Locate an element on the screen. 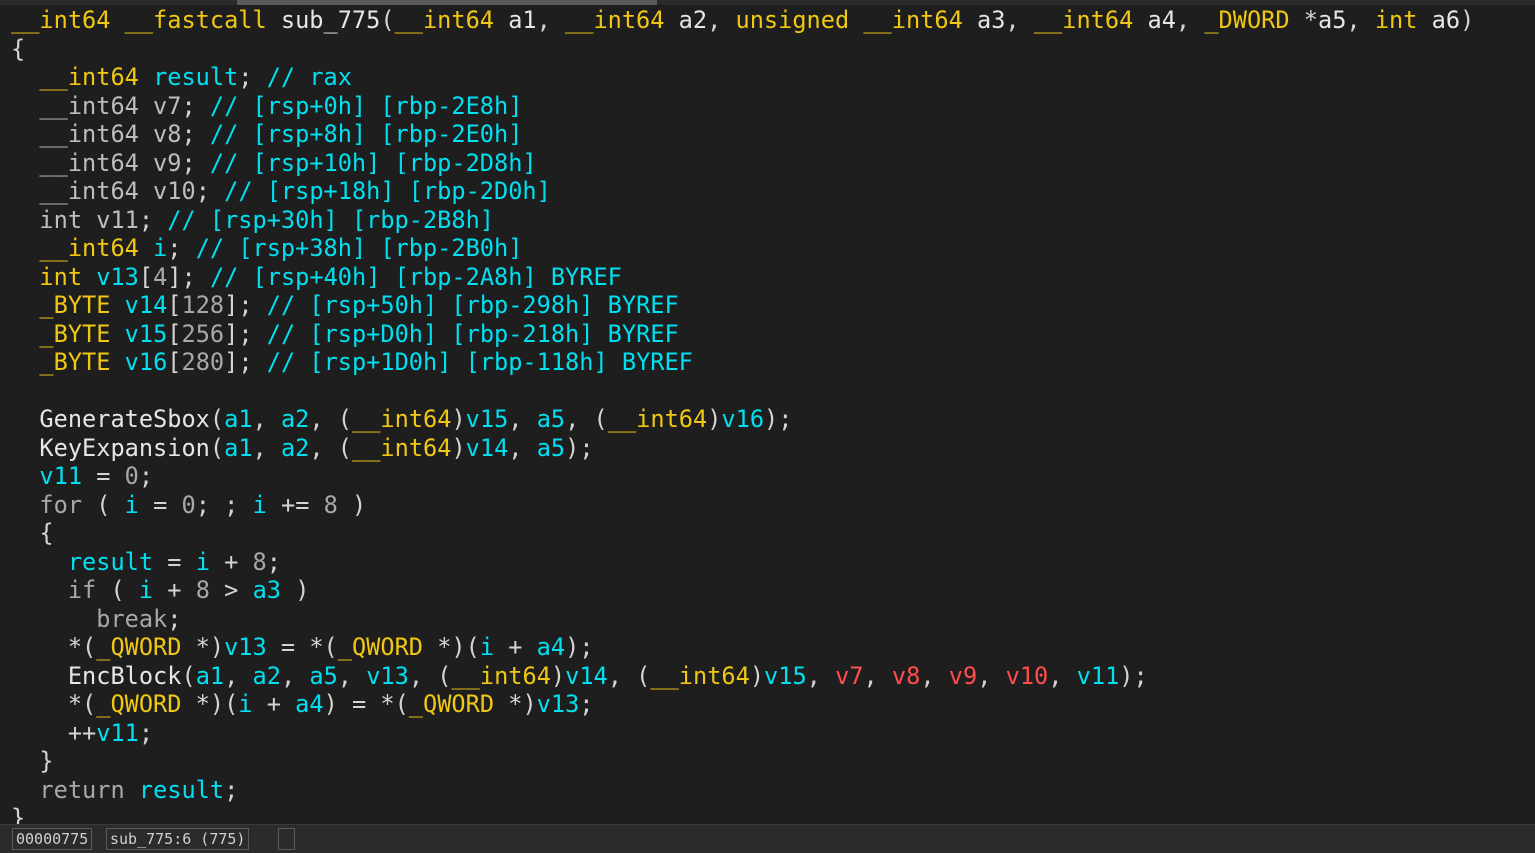  code-token: ) = *( is located at coordinates (366, 704).